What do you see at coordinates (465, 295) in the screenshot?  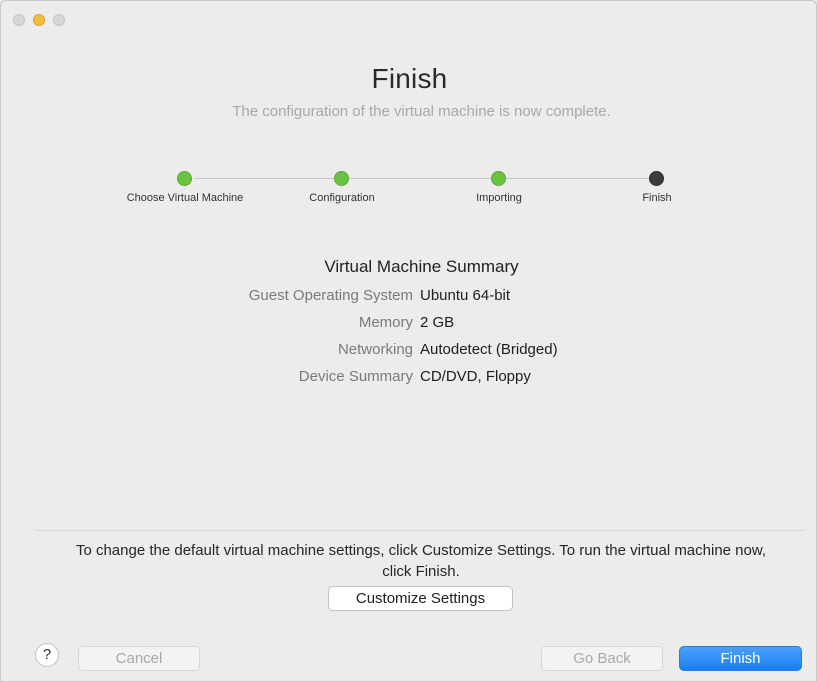 I see `summary-value: Ubuntu 64-bit` at bounding box center [465, 295].